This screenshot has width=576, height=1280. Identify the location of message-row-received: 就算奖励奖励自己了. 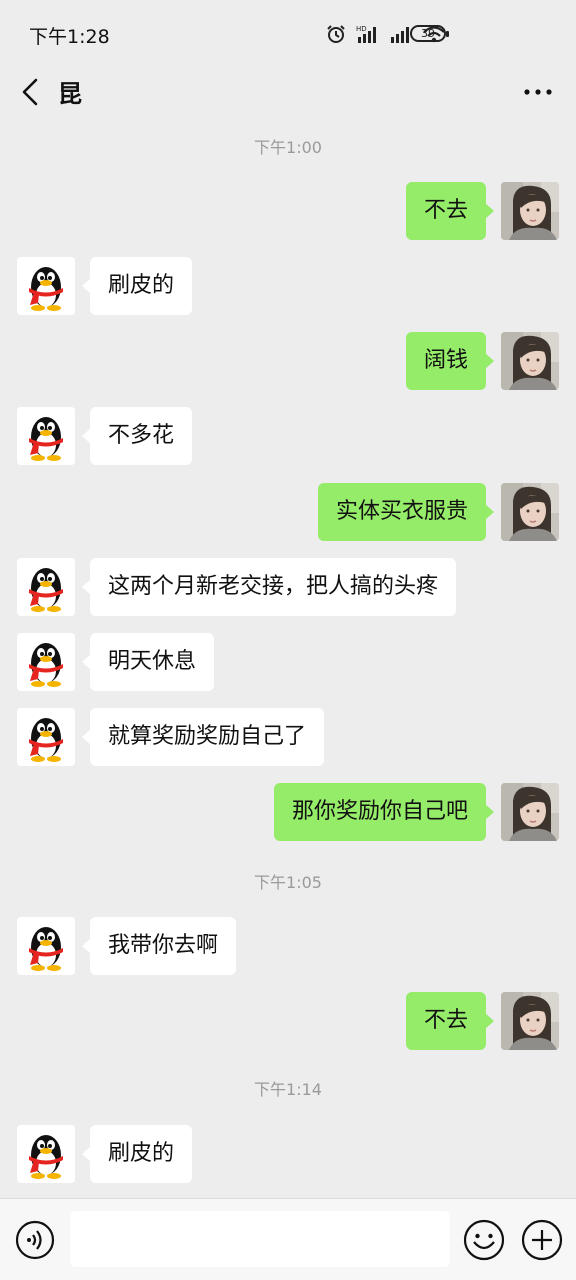
(288, 737).